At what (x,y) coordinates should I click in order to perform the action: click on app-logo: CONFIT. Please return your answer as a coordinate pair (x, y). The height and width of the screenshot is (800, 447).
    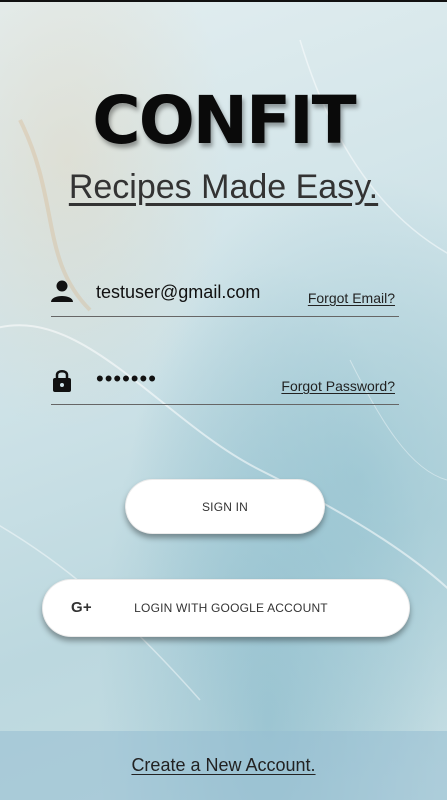
    Looking at the image, I should click on (224, 120).